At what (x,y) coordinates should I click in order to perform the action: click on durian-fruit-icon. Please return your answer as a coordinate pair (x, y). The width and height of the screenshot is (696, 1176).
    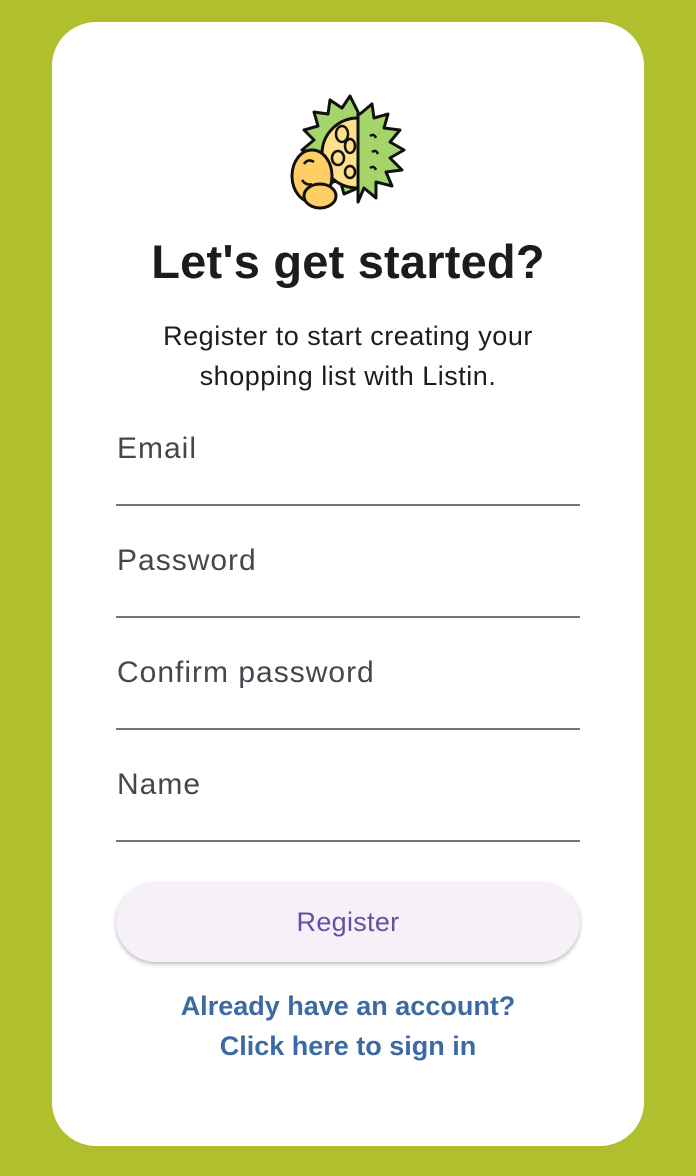
    Looking at the image, I should click on (348, 151).